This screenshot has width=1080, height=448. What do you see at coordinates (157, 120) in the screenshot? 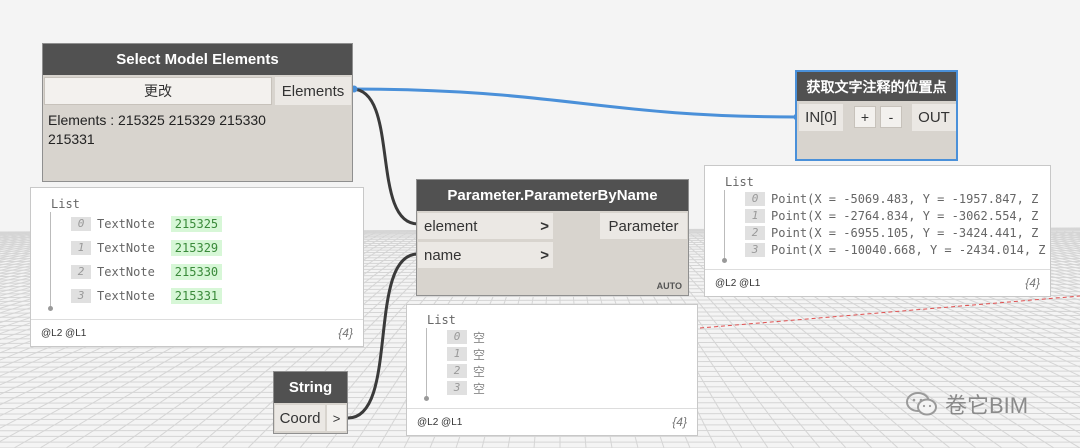
I see `selection-summary-line1: Elements : 215325 215329 215330` at bounding box center [157, 120].